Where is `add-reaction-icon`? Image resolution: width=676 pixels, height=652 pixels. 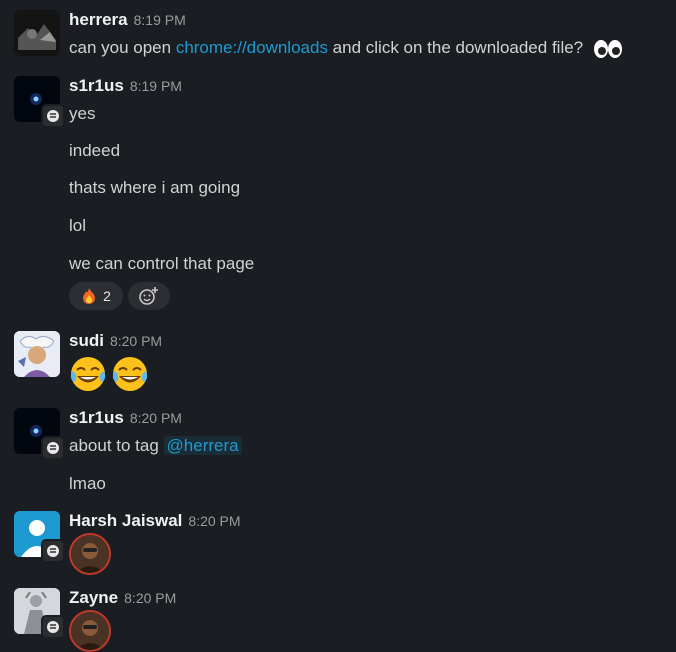 add-reaction-icon is located at coordinates (148, 296).